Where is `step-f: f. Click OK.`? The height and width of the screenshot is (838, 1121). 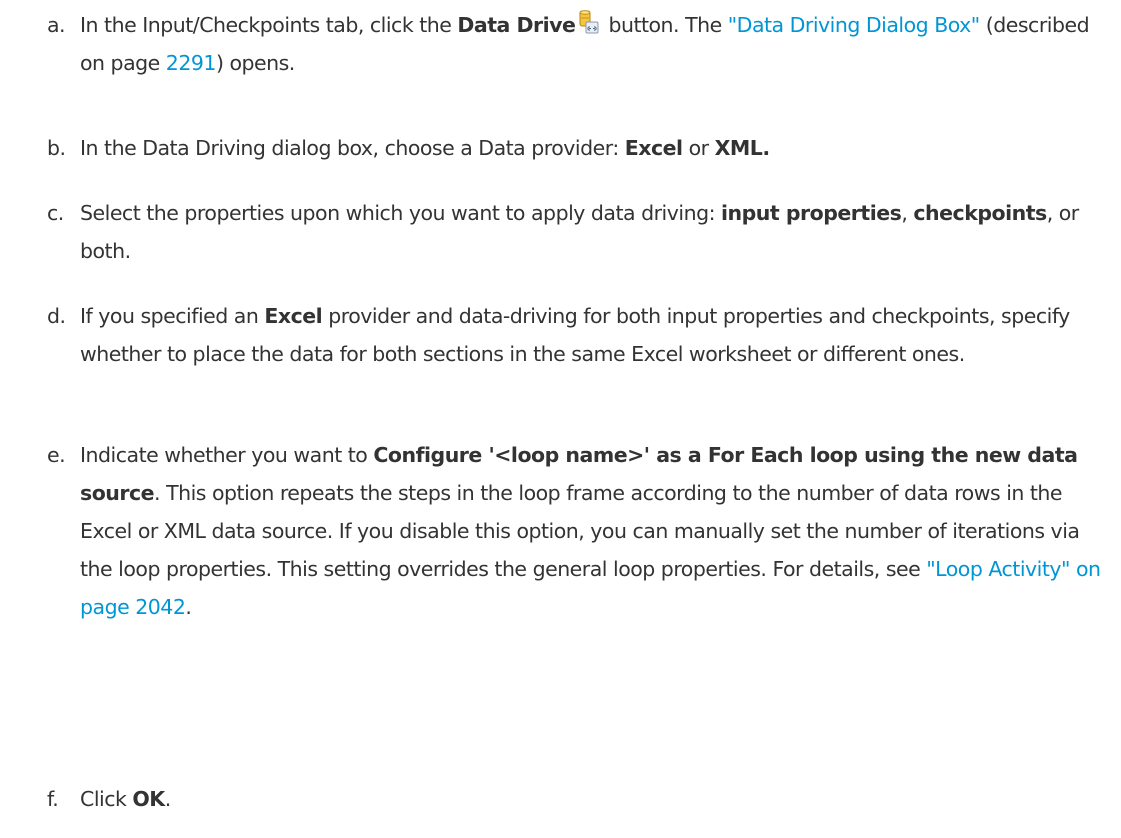
step-f: f. Click OK. is located at coordinates (577, 799).